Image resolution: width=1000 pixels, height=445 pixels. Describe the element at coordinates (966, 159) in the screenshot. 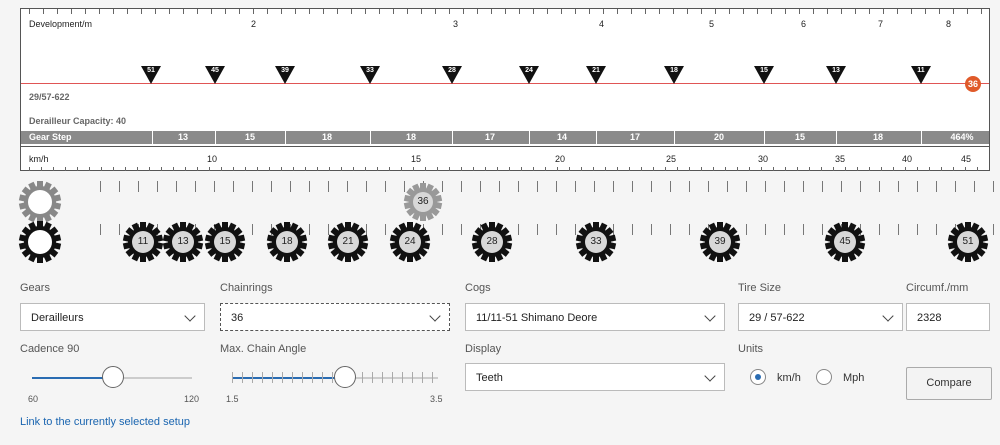

I see `speed-axis-tick-label: 45` at that location.